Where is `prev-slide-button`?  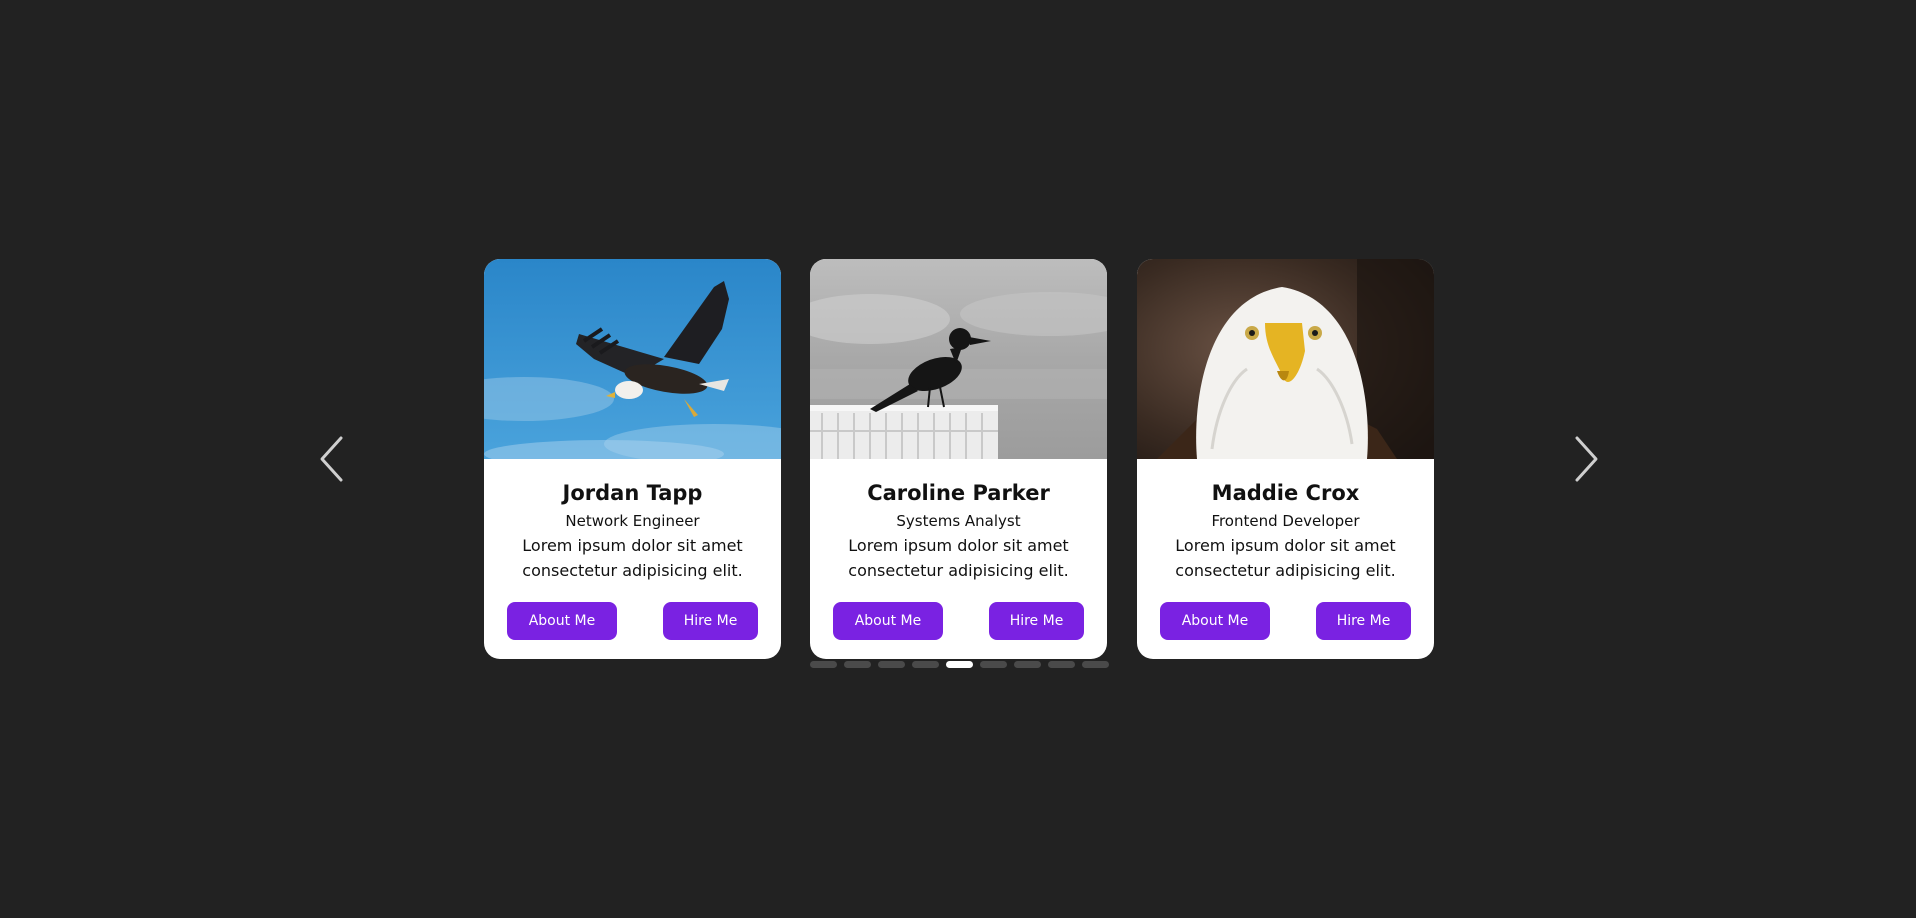 prev-slide-button is located at coordinates (332, 459).